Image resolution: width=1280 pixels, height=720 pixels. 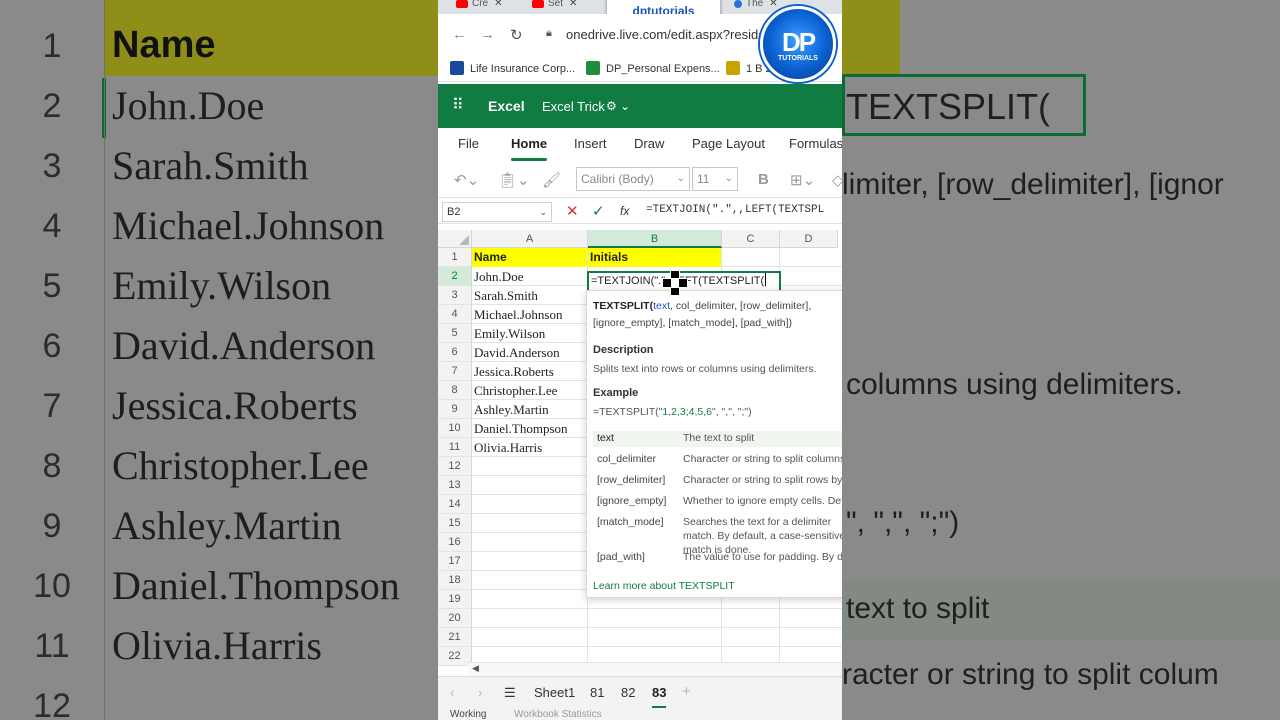 I want to click on row-header: 2, so click(x=455, y=276).